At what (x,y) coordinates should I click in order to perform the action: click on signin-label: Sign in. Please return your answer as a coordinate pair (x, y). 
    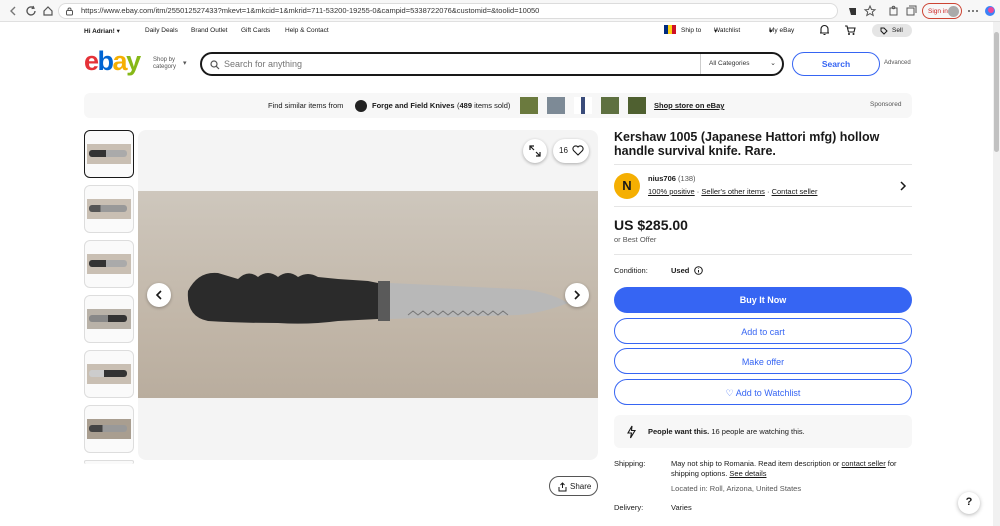
    Looking at the image, I should click on (938, 11).